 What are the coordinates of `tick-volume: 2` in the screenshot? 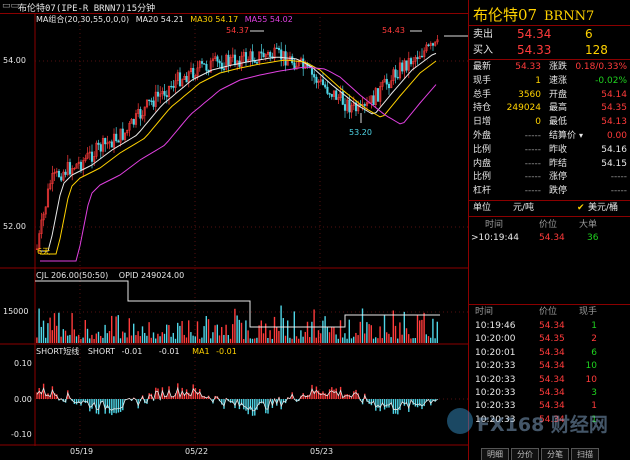 It's located at (594, 339).